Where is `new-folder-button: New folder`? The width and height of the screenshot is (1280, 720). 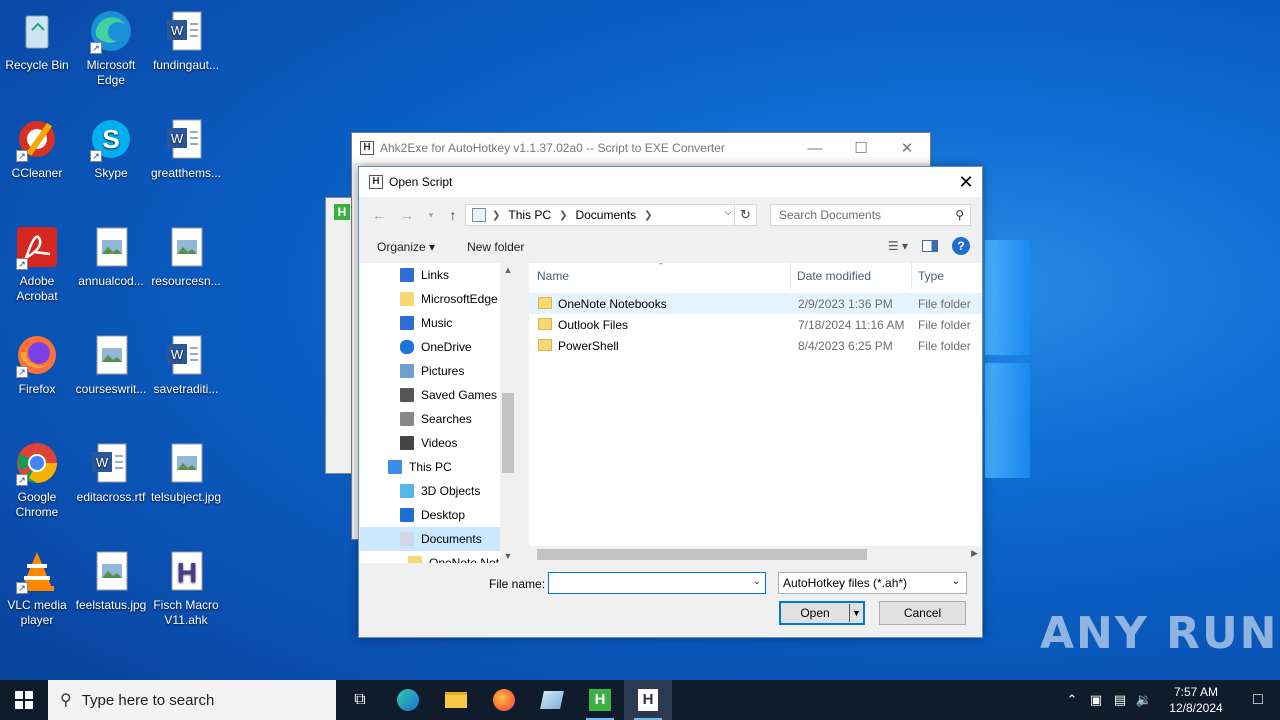
new-folder-button: New folder is located at coordinates (495, 247).